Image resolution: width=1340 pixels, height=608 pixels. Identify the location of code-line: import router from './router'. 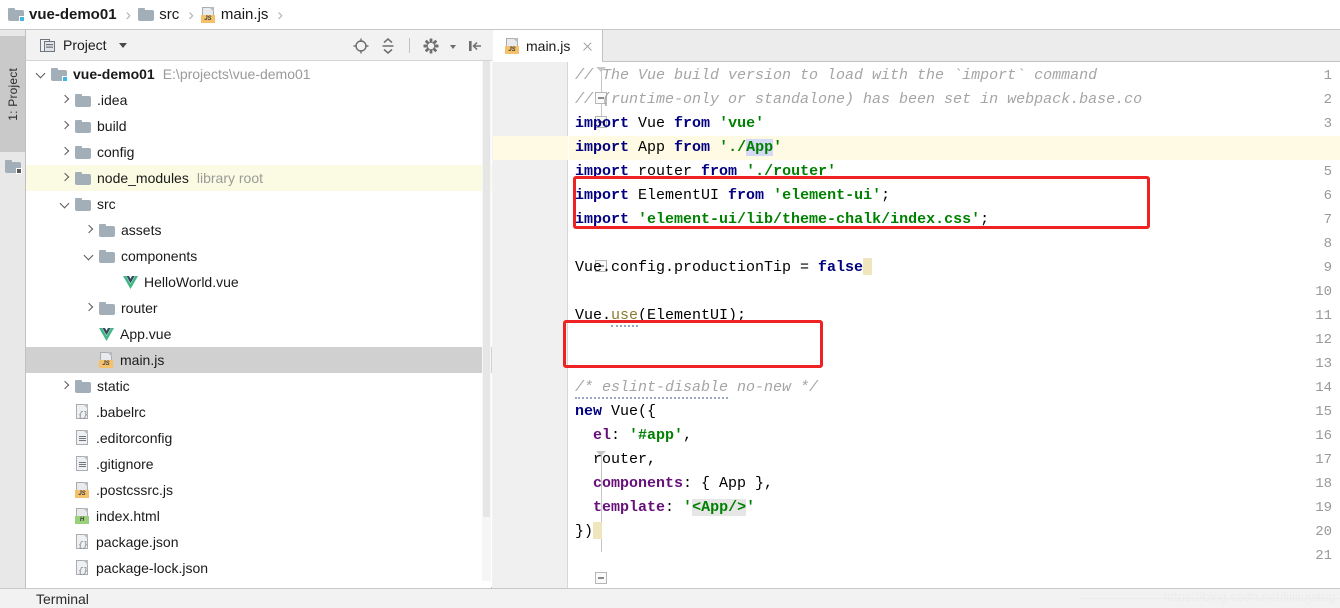
(705, 172).